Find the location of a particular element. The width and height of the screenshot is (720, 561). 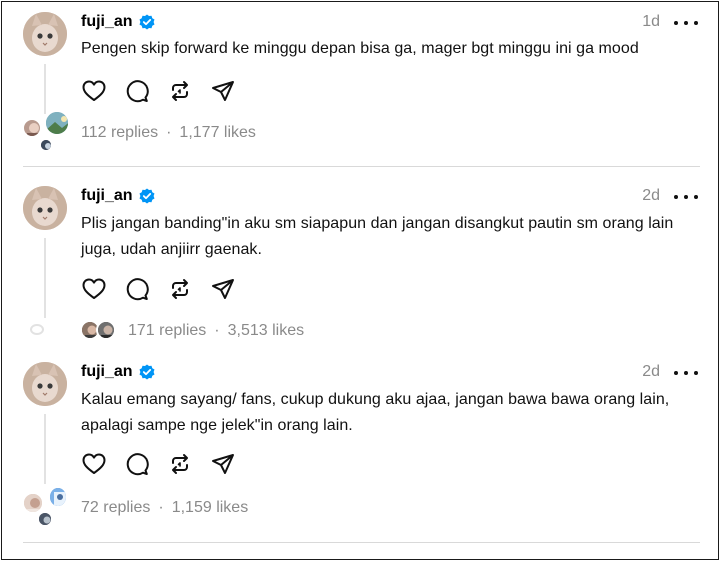

likes-count: 1,159 likes is located at coordinates (210, 508).